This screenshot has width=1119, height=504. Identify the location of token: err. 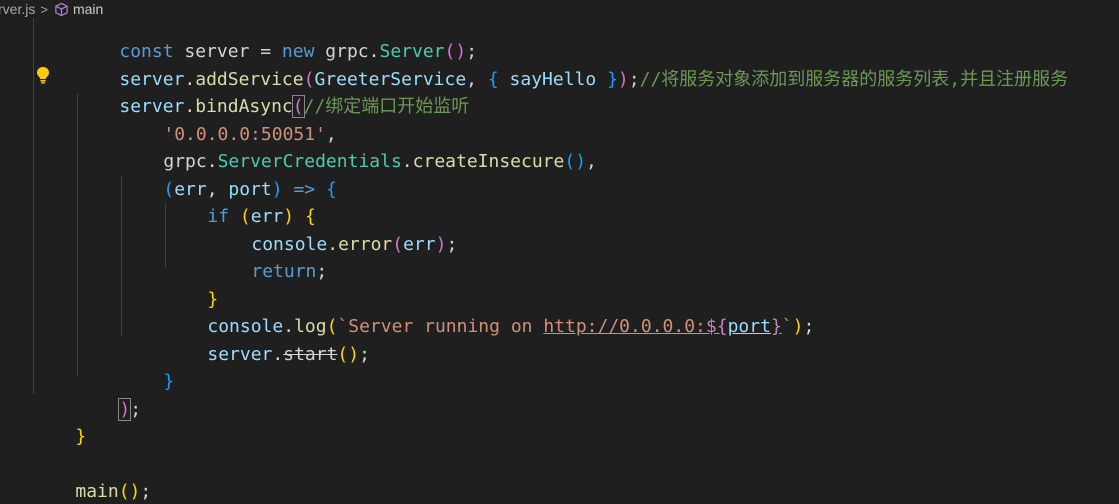
(419, 244).